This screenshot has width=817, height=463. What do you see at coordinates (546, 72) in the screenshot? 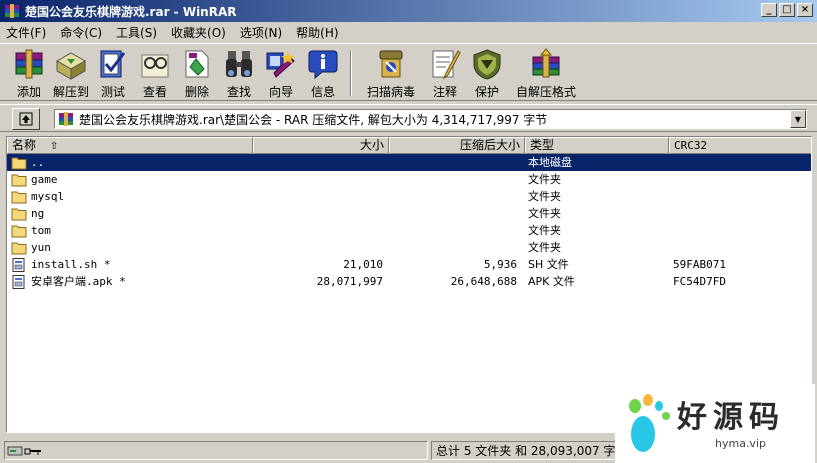
I see `sfx-button: 自解压格式` at bounding box center [546, 72].